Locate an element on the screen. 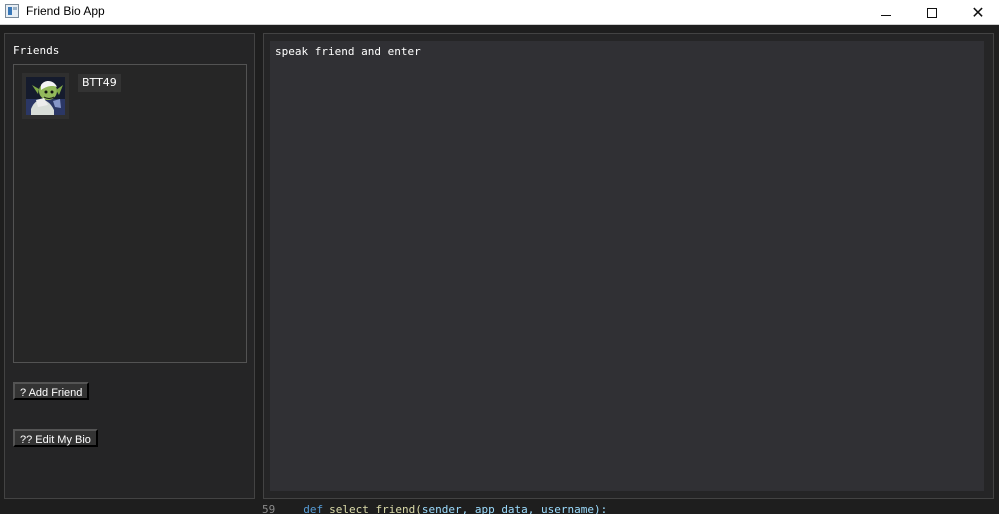 The image size is (999, 514). friends-list: BTT49 is located at coordinates (130, 213).